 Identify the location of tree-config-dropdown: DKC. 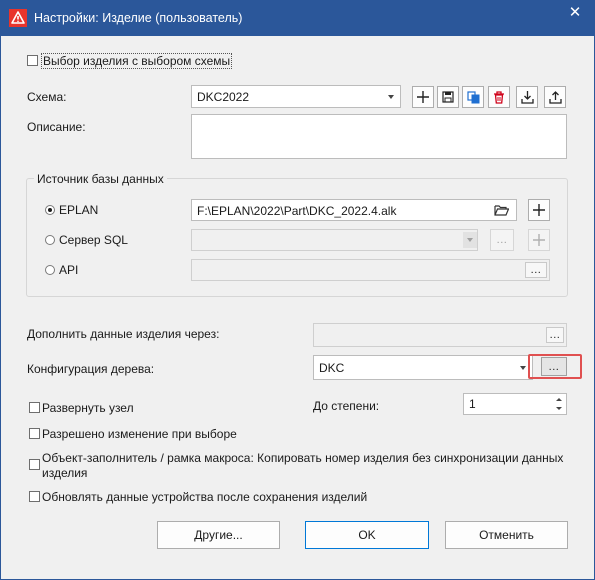
(423, 367).